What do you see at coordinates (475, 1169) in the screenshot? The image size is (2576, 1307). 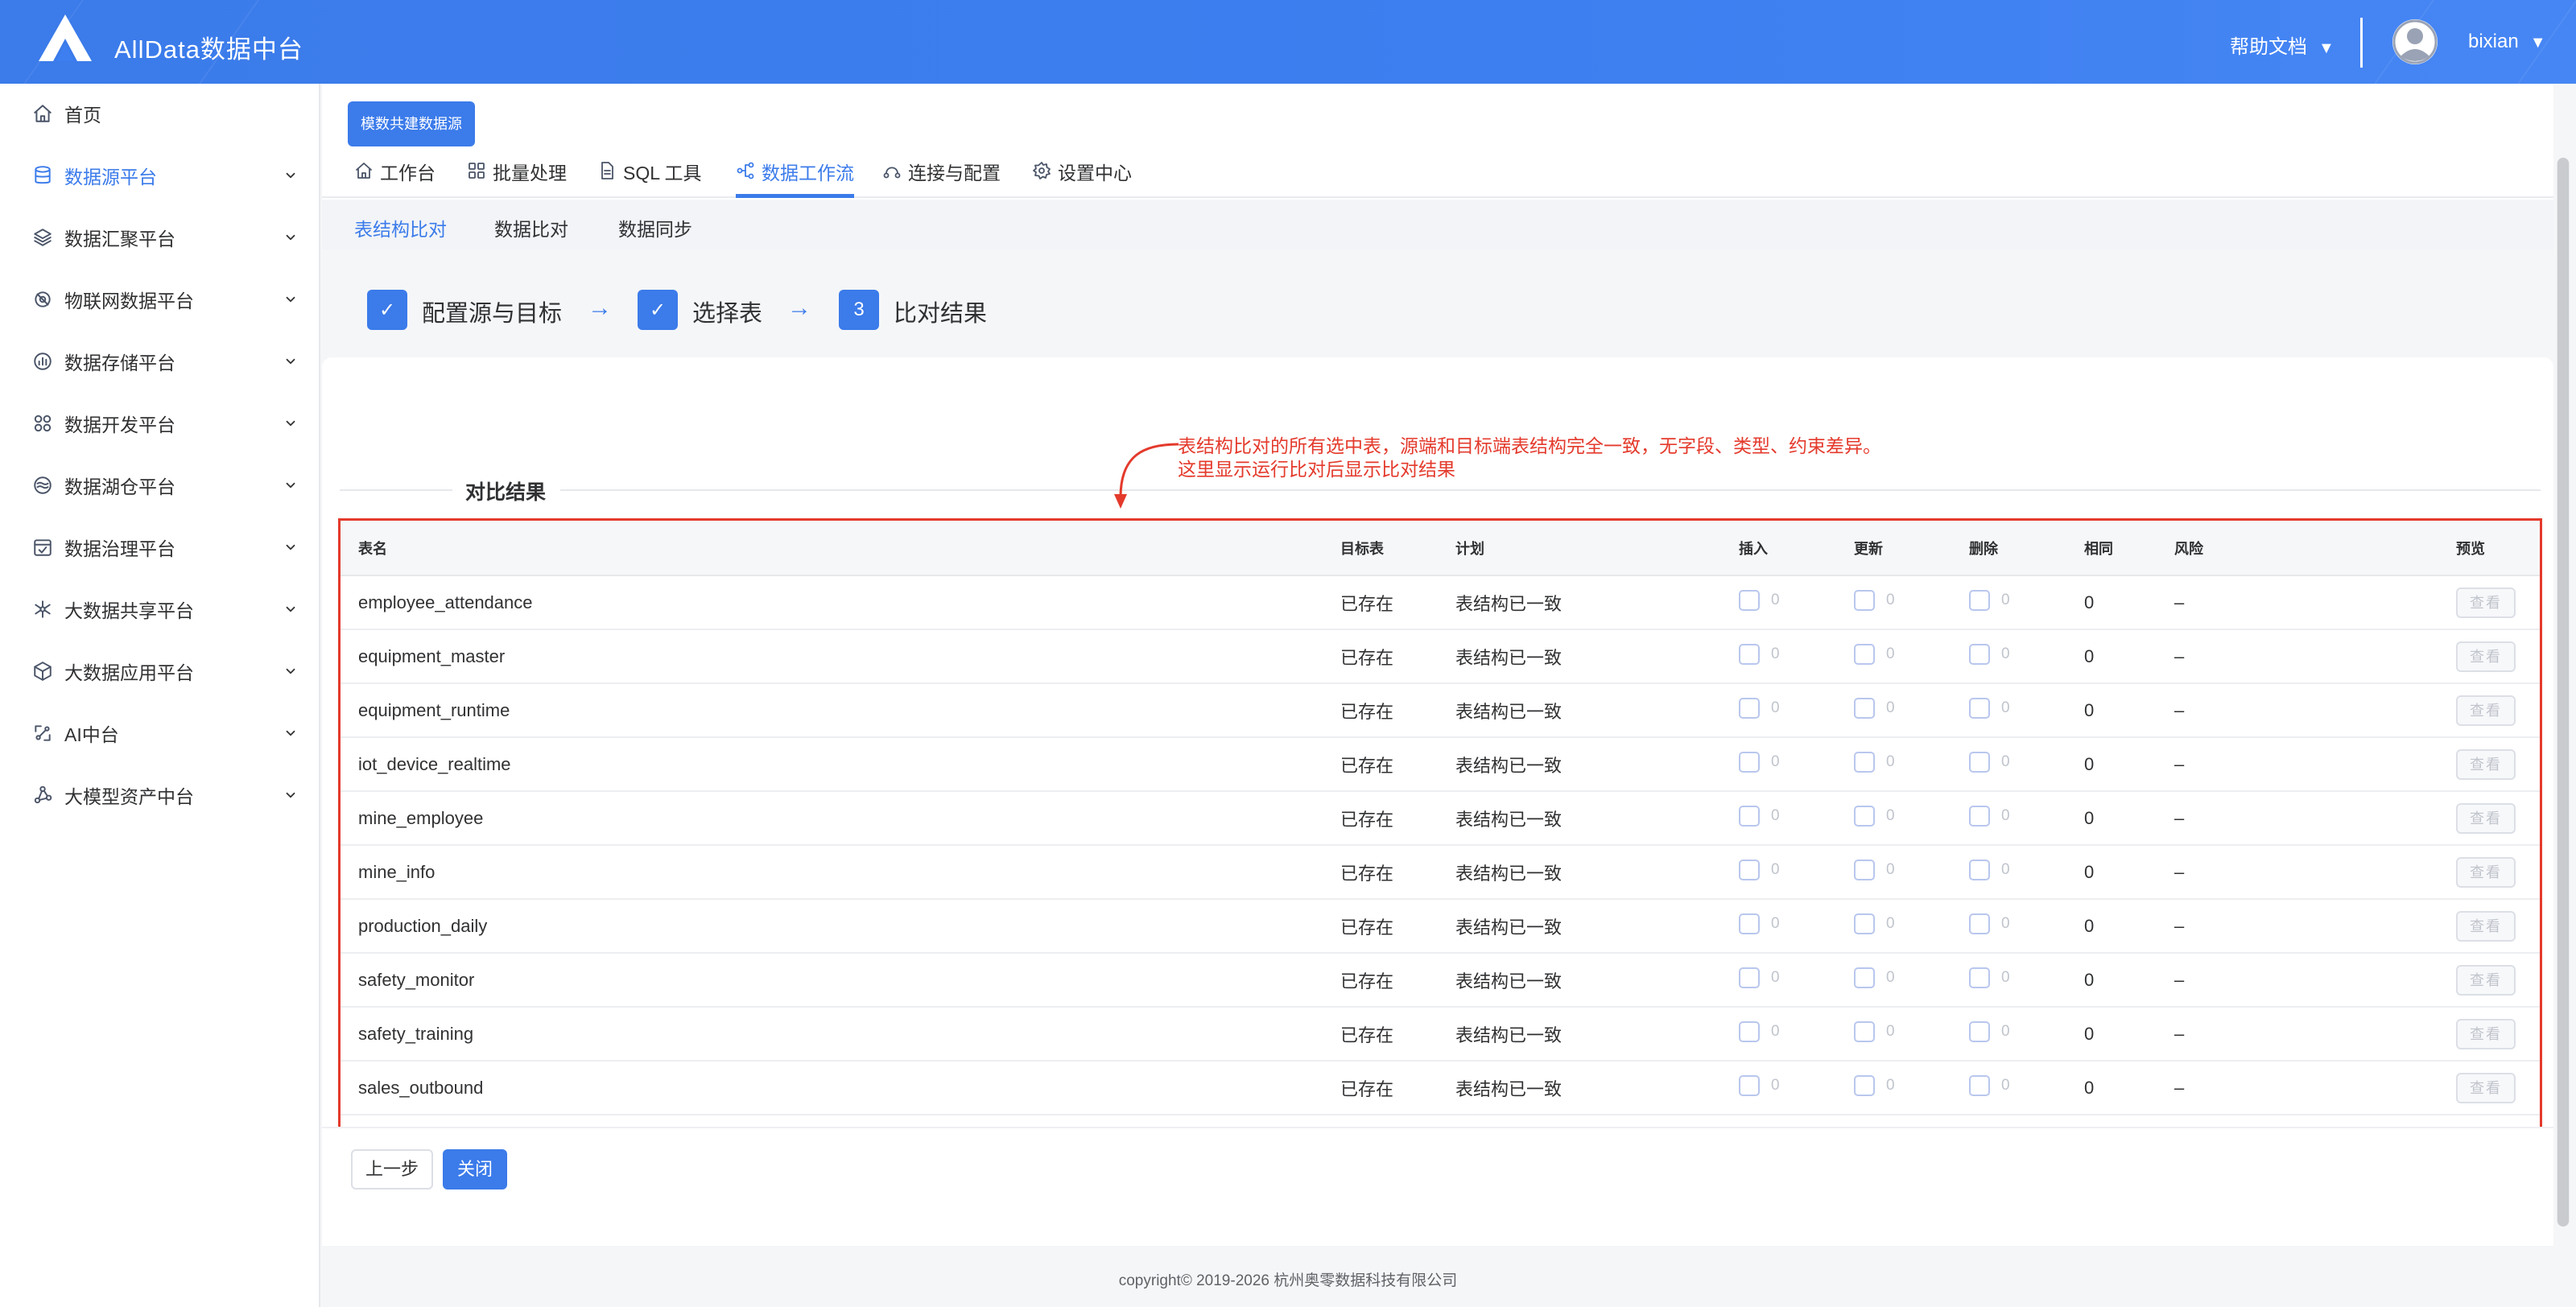 I see `close-button: 关闭` at bounding box center [475, 1169].